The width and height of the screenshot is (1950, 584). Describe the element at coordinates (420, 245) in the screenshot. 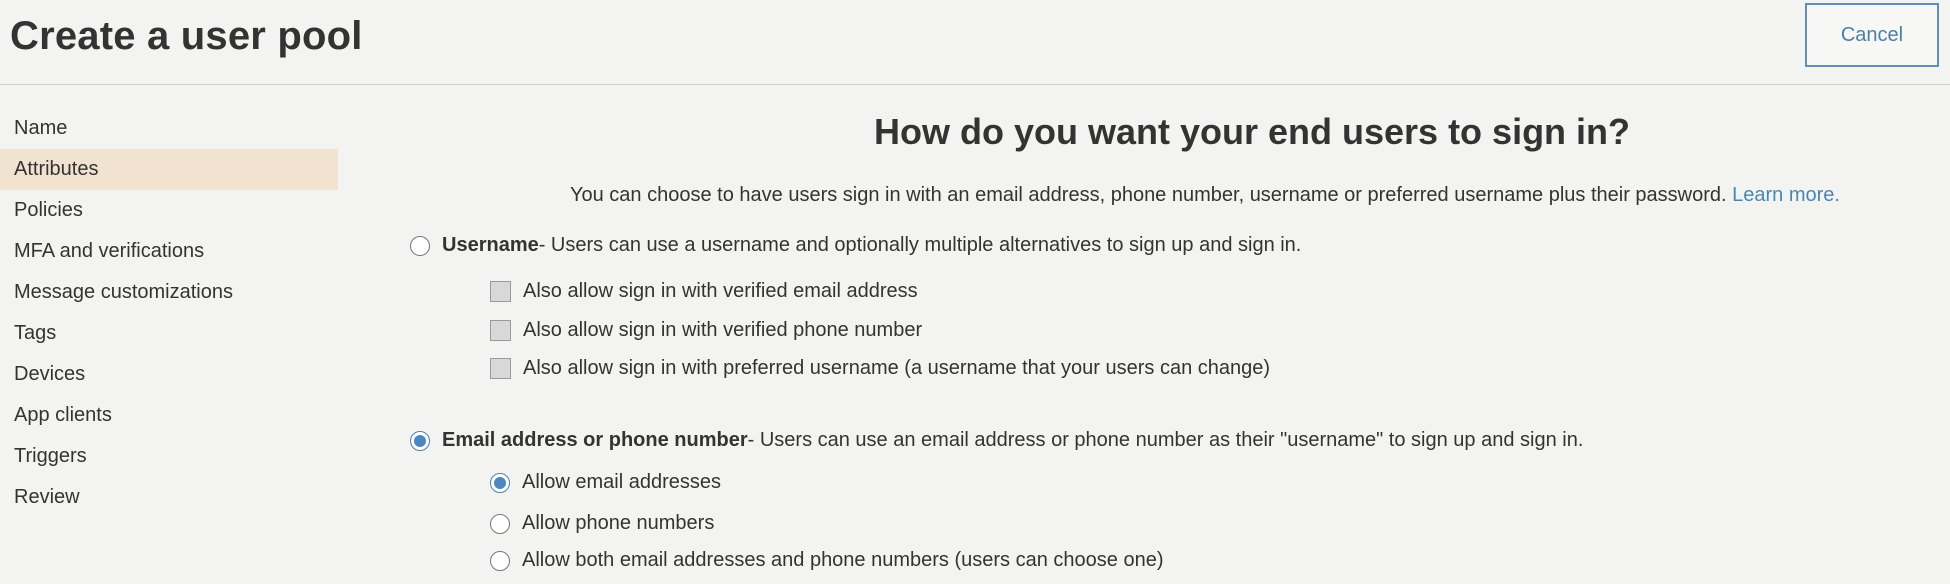

I see `username-radio` at that location.